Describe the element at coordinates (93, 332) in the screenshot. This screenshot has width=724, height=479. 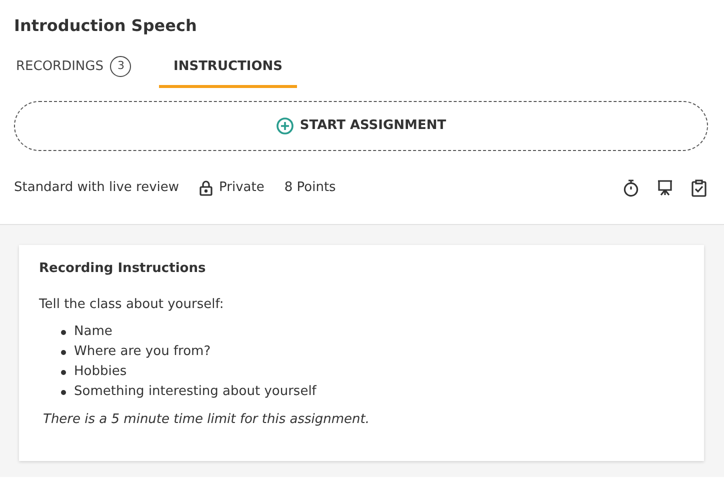
I see `list-item-text: Name` at that location.